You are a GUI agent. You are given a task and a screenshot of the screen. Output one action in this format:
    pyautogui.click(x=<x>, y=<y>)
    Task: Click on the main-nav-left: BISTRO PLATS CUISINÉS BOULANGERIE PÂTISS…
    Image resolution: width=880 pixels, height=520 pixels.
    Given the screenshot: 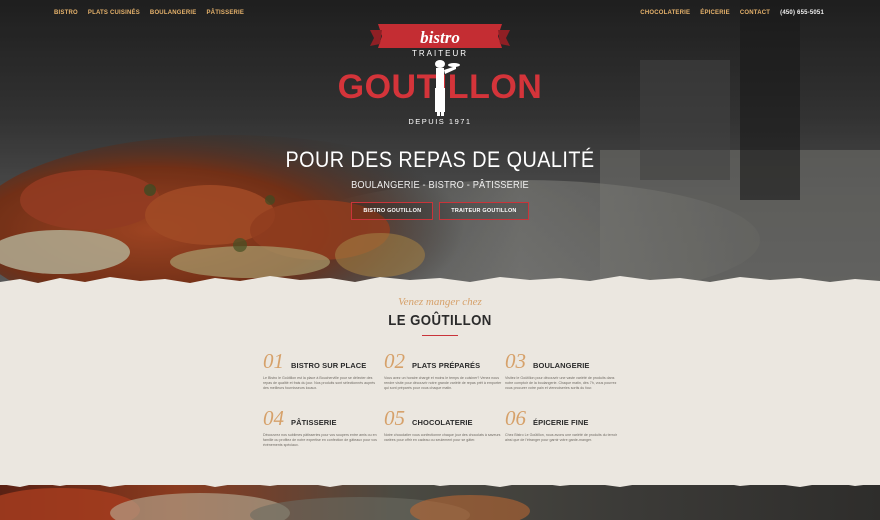 What is the action you would take?
    pyautogui.click(x=149, y=13)
    